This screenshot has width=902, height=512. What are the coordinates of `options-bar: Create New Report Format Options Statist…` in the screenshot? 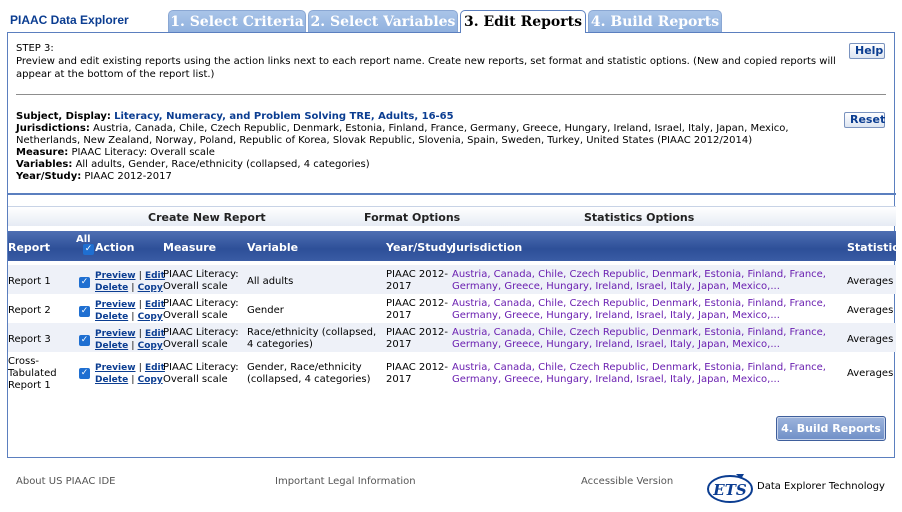 It's located at (452, 216).